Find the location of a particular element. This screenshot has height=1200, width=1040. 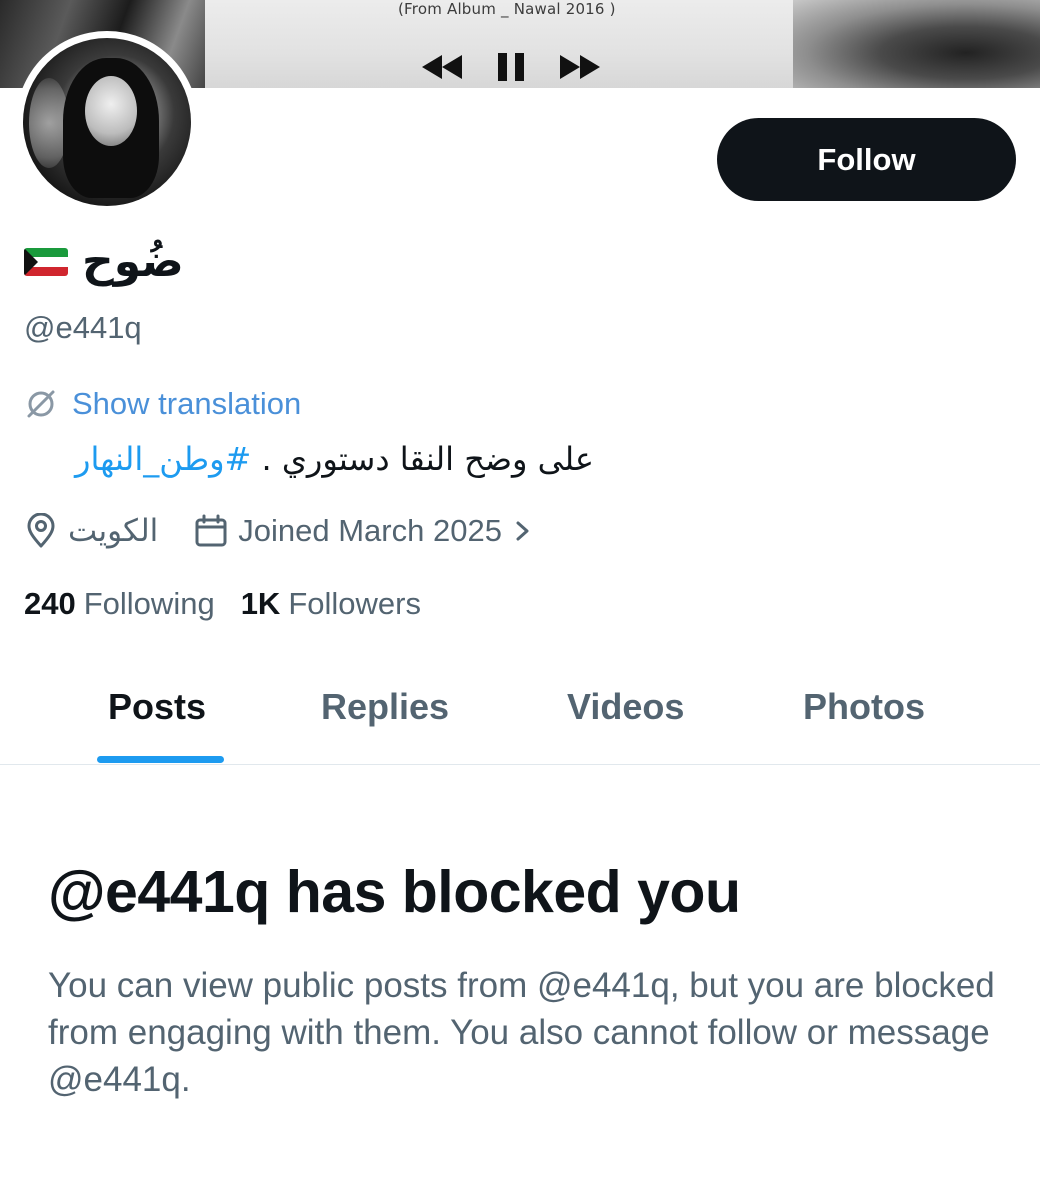

media-player-graphic is located at coordinates (511, 67).